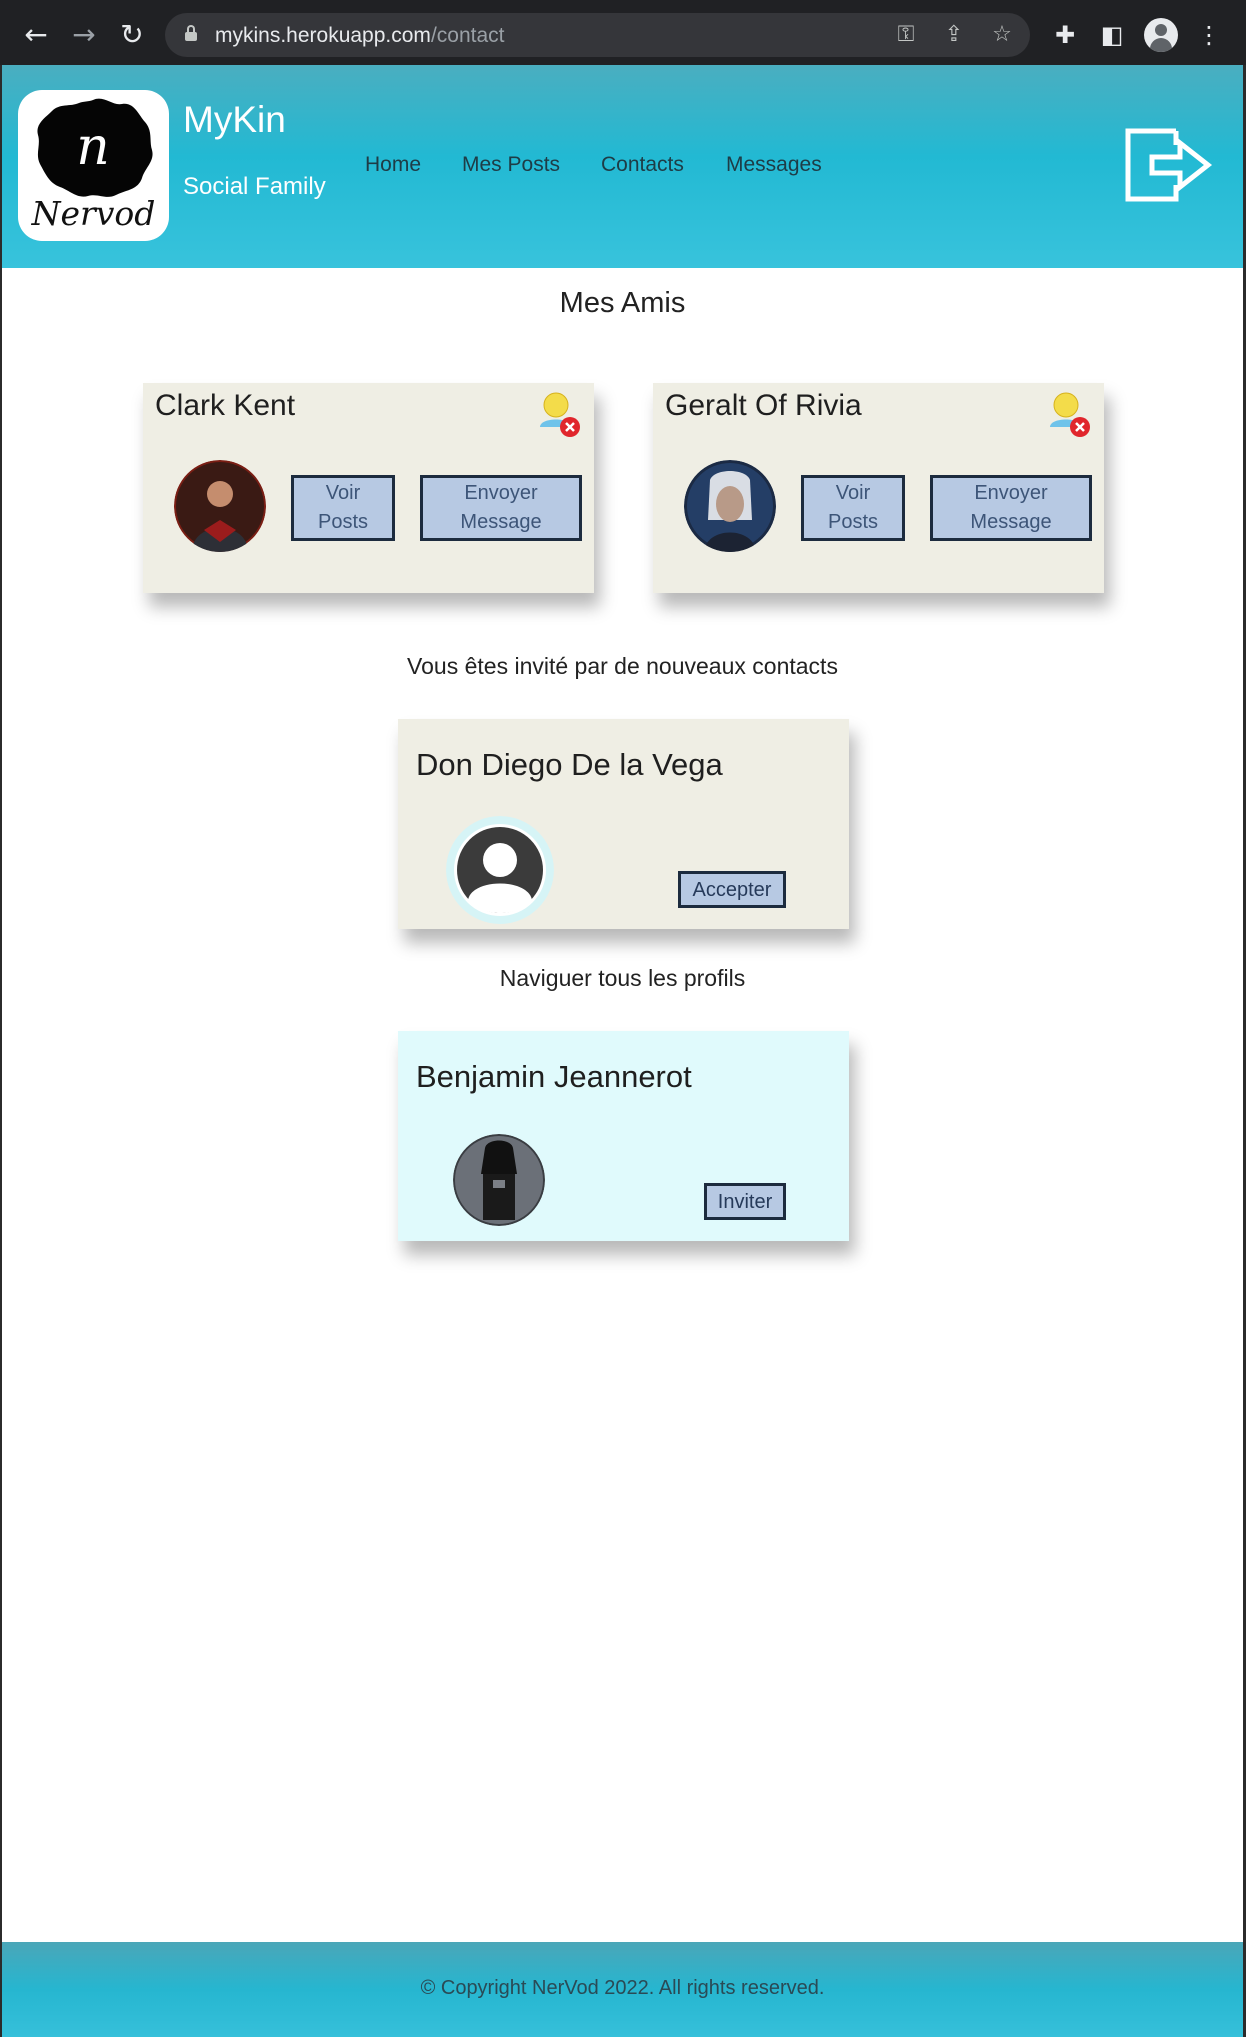  What do you see at coordinates (1209, 35) in the screenshot?
I see `menu-icon: ⋮` at bounding box center [1209, 35].